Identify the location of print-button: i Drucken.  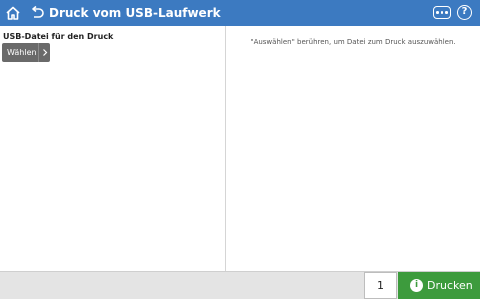
(439, 285).